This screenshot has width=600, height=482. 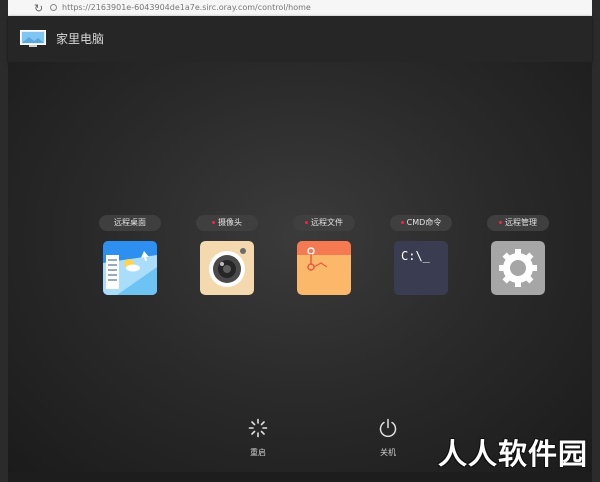 I want to click on reload-icon: ↻, so click(x=38, y=9).